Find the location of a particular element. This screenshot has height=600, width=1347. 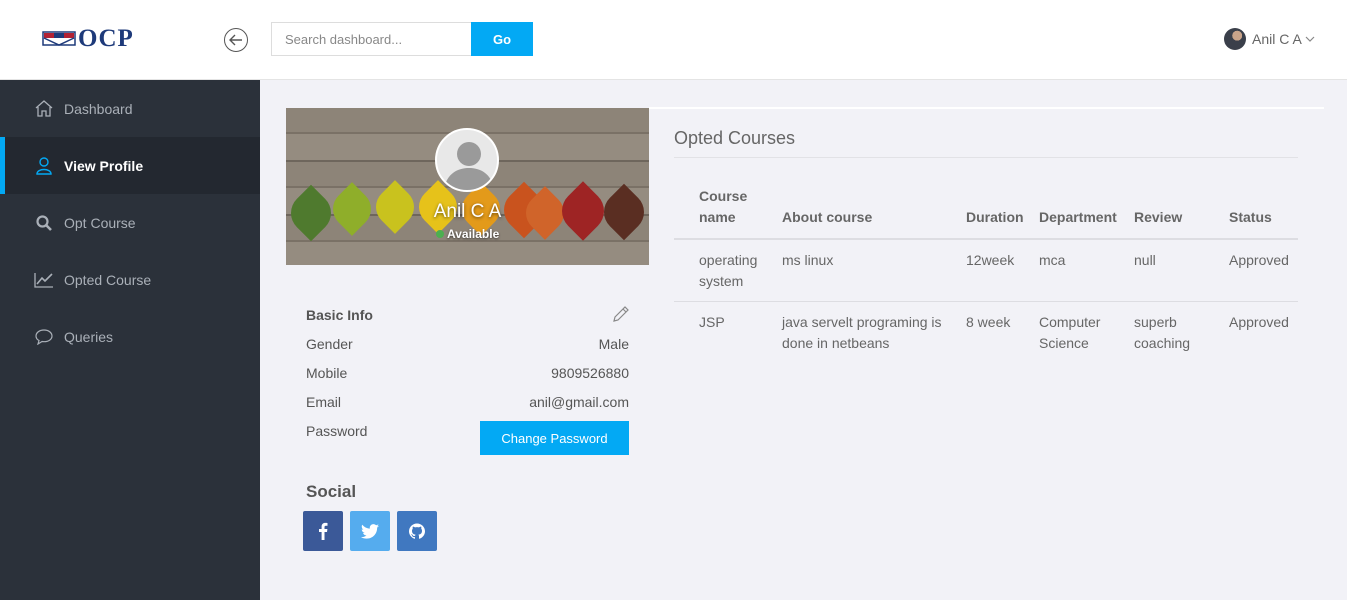

cell-about-course: ms linux is located at coordinates (874, 270).